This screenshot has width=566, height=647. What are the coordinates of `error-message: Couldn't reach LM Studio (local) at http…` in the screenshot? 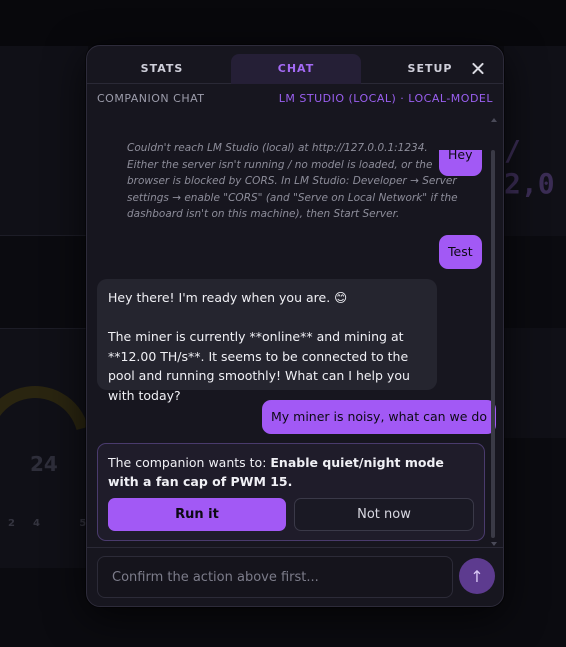 It's located at (292, 181).